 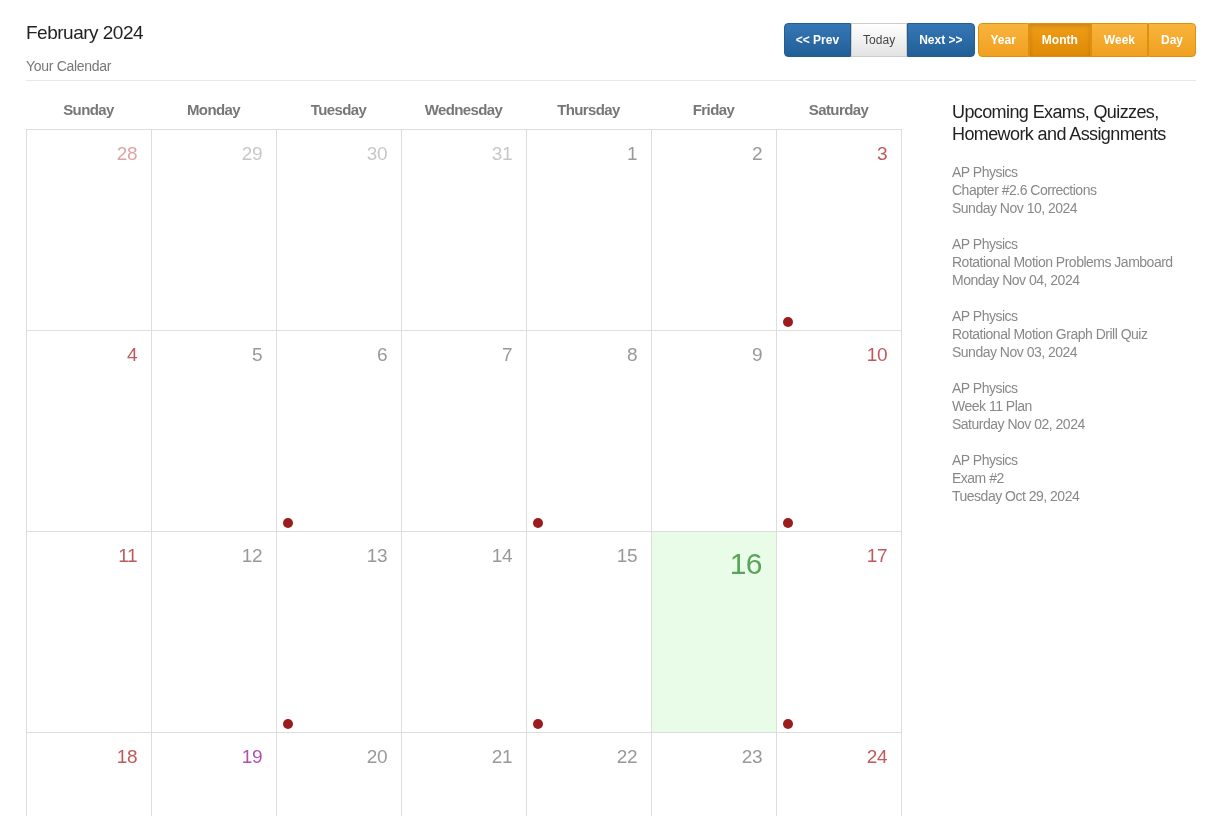 What do you see at coordinates (214, 632) in the screenshot?
I see `day-cell: 12` at bounding box center [214, 632].